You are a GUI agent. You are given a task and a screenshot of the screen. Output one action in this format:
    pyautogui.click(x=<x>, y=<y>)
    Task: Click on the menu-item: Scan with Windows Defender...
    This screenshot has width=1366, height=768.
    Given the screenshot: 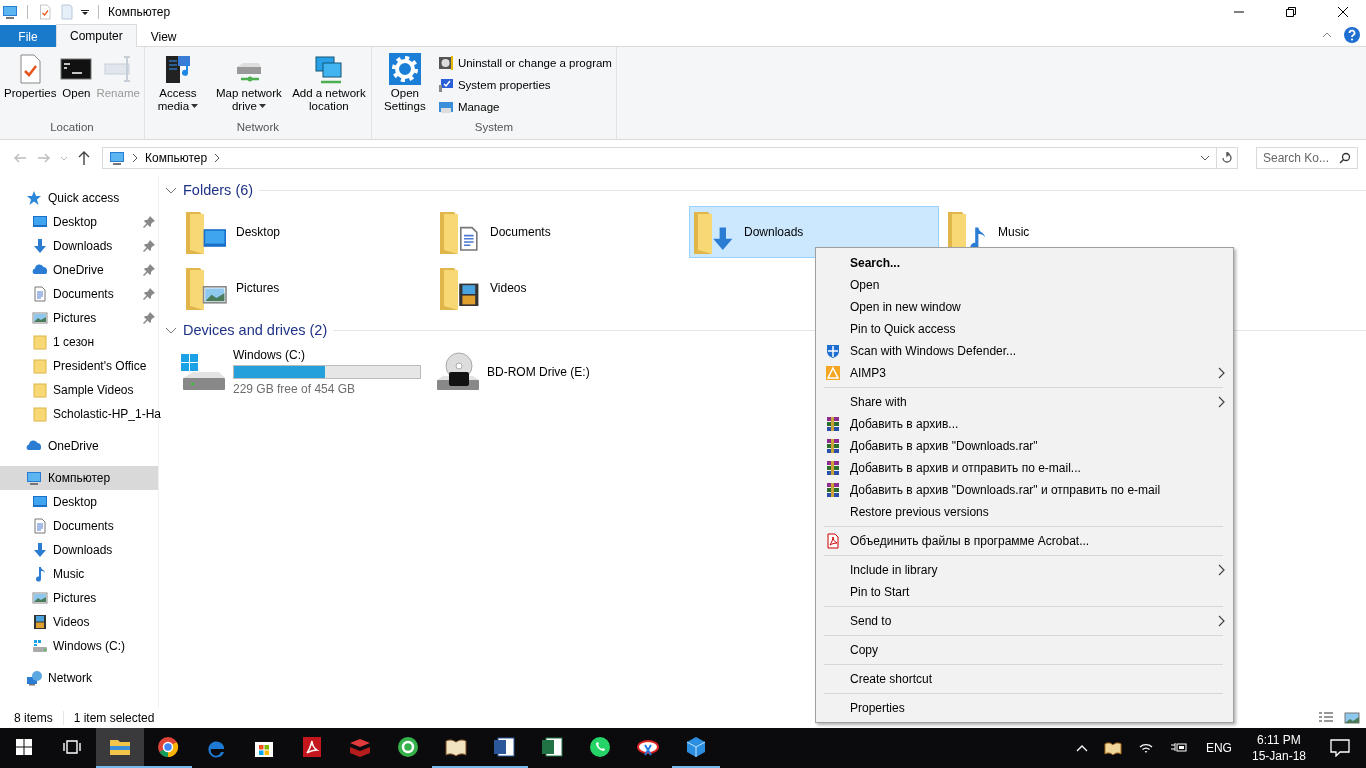 What is the action you would take?
    pyautogui.click(x=1024, y=351)
    